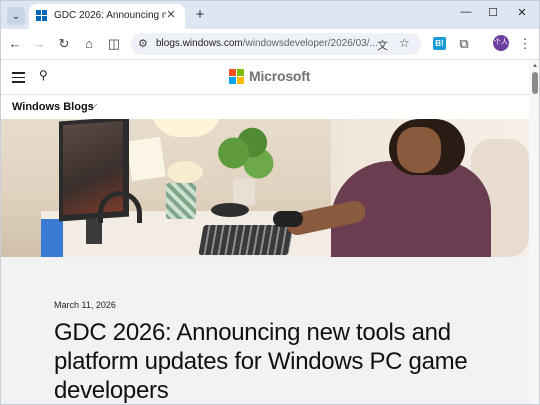  Describe the element at coordinates (171, 14) in the screenshot. I see `tab-close-icon: ✕` at that location.